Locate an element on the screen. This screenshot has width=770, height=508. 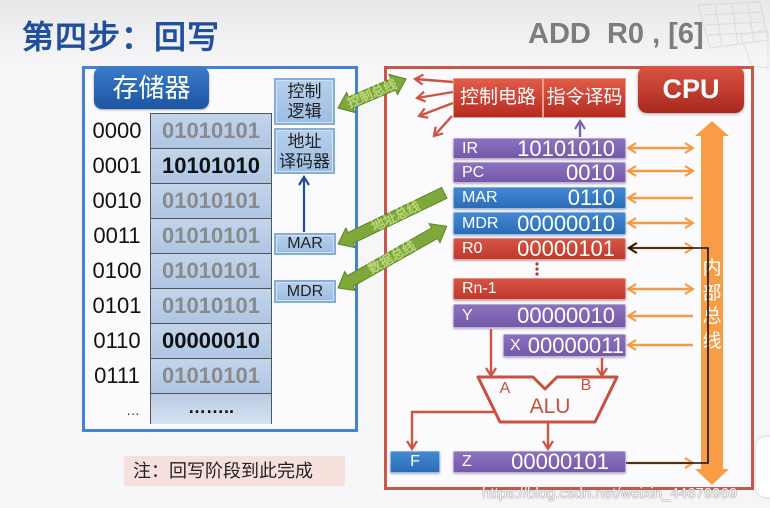
cpu-label: CPU is located at coordinates (691, 89).